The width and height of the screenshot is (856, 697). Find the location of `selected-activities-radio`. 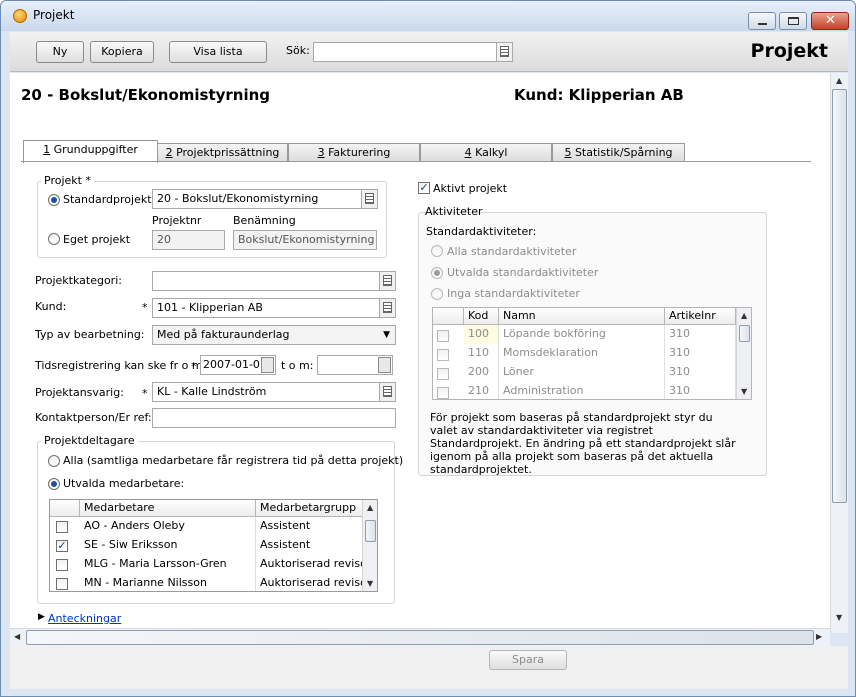

selected-activities-radio is located at coordinates (437, 273).